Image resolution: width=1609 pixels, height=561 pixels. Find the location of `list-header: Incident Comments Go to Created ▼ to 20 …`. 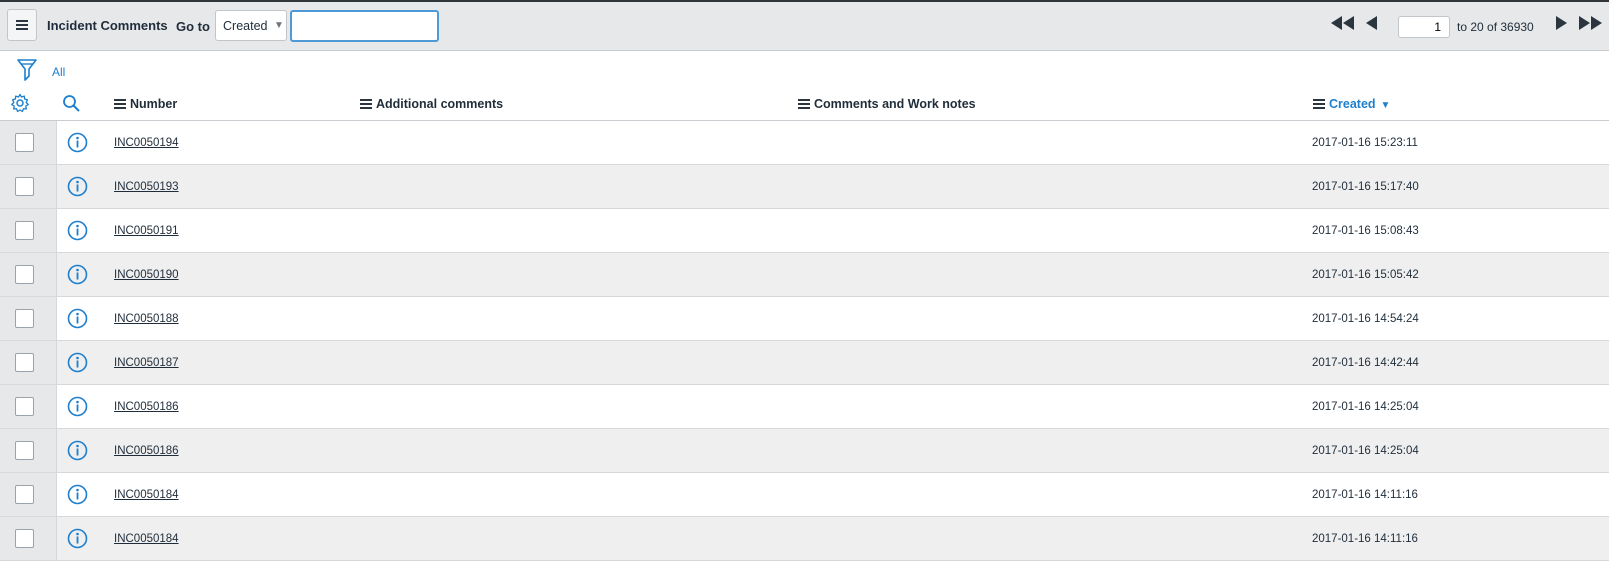

list-header: Incident Comments Go to Created ▼ to 20 … is located at coordinates (804, 26).